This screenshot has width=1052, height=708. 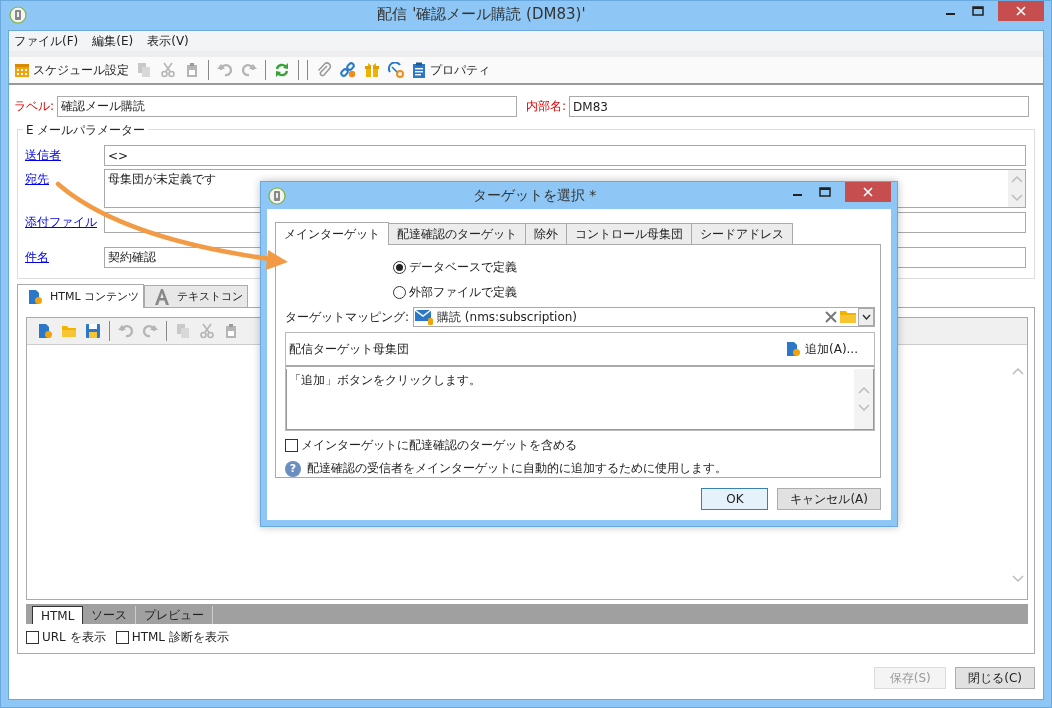 What do you see at coordinates (86, 130) in the screenshot?
I see `group-title: E メールパラメーター` at bounding box center [86, 130].